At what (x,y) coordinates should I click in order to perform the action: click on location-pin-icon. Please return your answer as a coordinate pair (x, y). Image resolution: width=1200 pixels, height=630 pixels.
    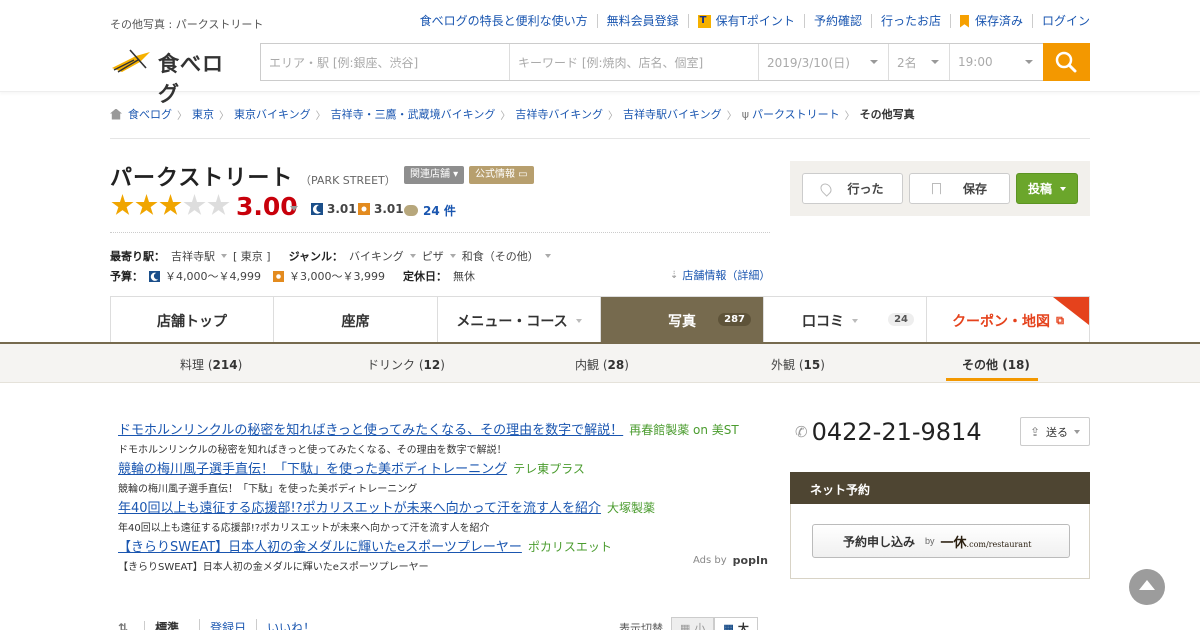
    Looking at the image, I should click on (826, 188).